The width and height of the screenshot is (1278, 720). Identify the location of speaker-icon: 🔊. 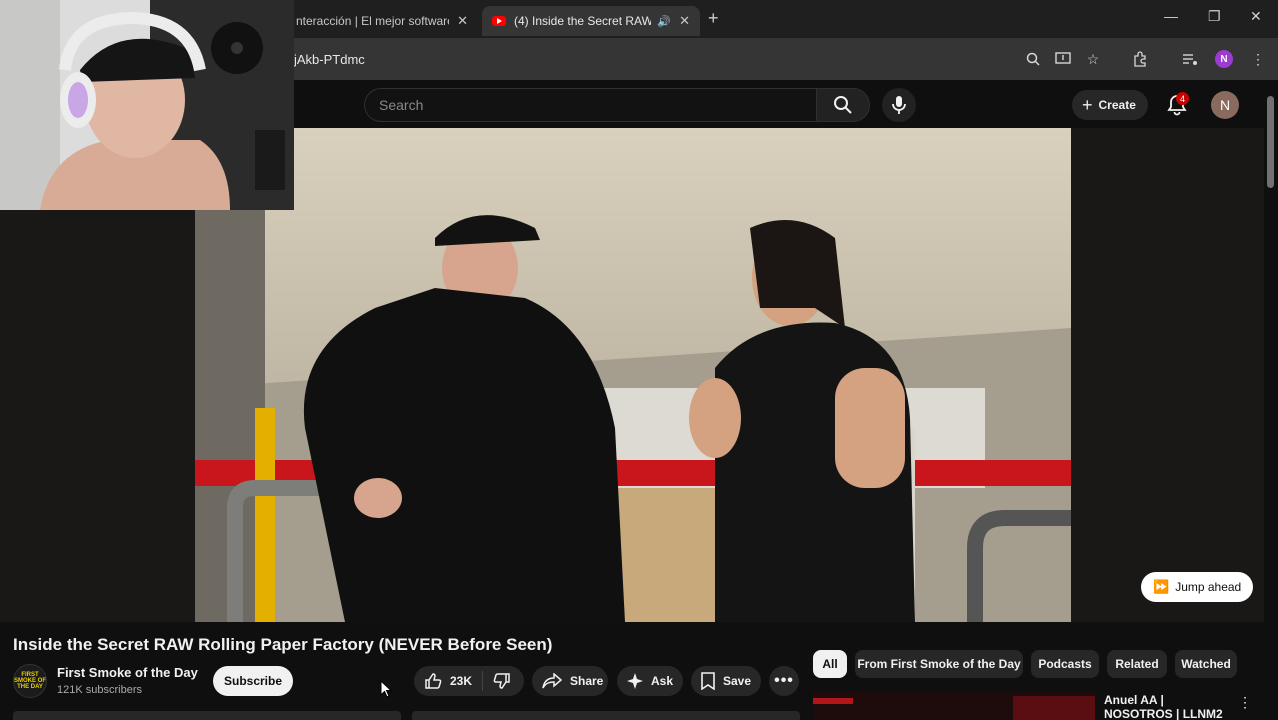
(664, 21).